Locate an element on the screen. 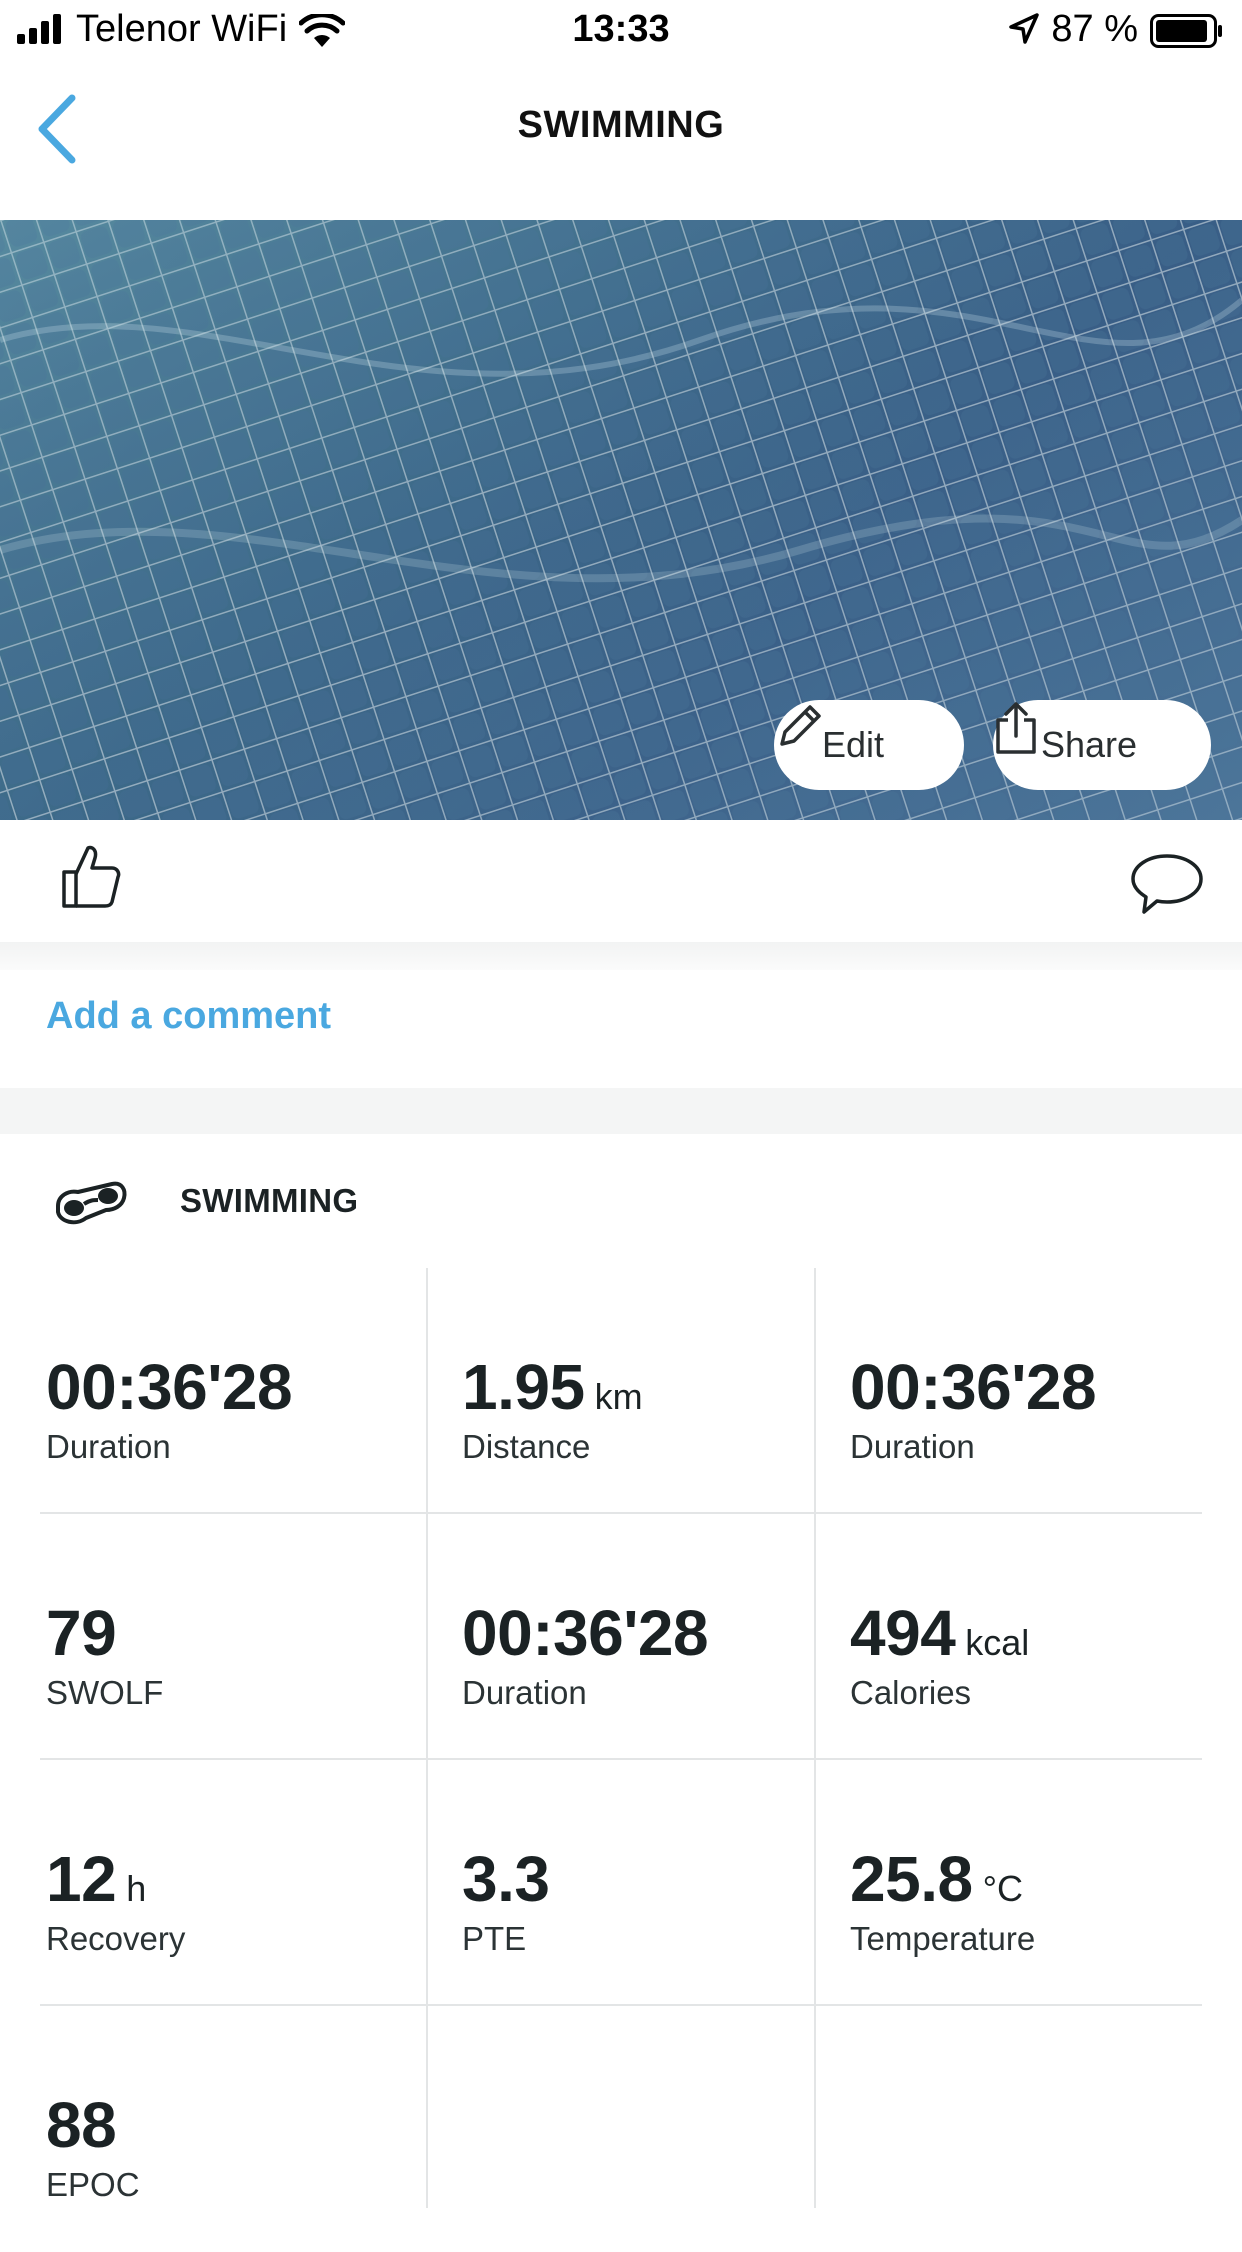 The image size is (1242, 2252). stat-value: 494 is located at coordinates (903, 1633).